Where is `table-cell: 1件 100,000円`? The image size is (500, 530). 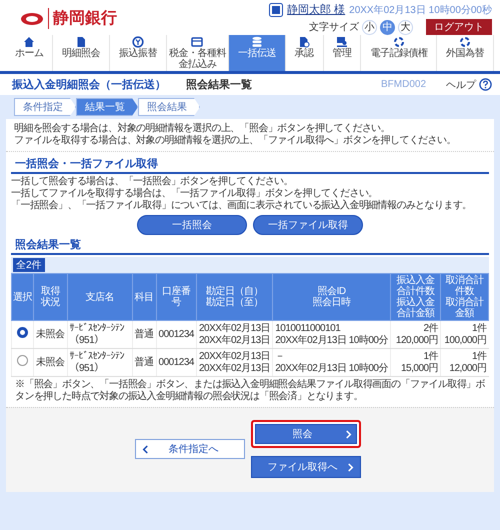
table-cell: 1件 100,000円 is located at coordinates (464, 334).